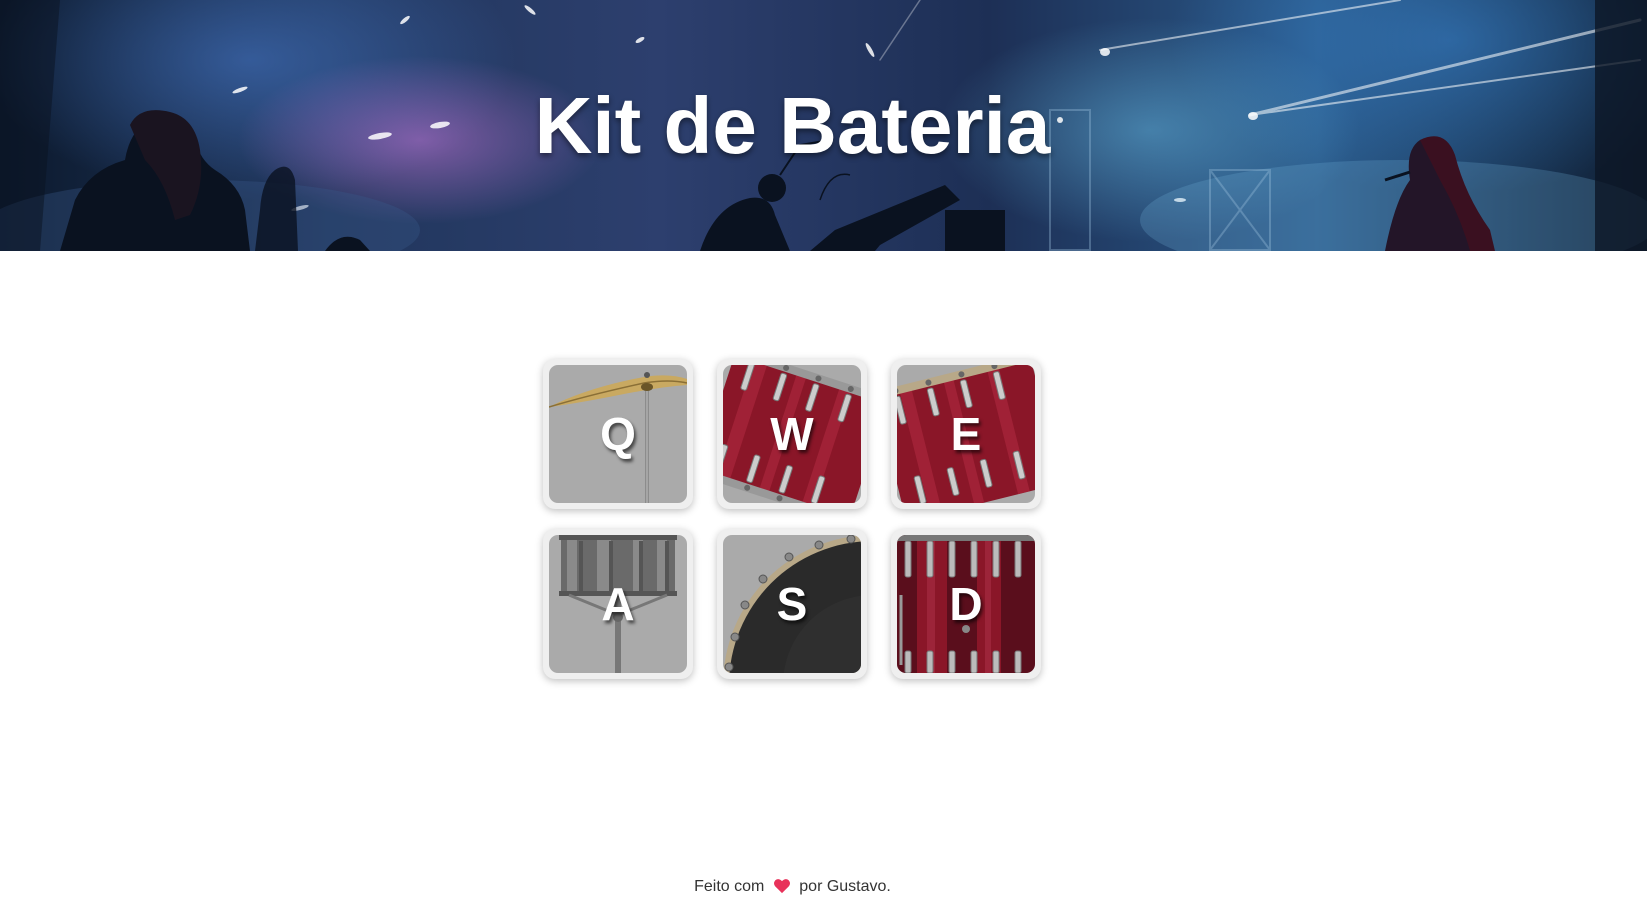 The height and width of the screenshot is (907, 1647). I want to click on footer-prefix: Feito com, so click(729, 886).